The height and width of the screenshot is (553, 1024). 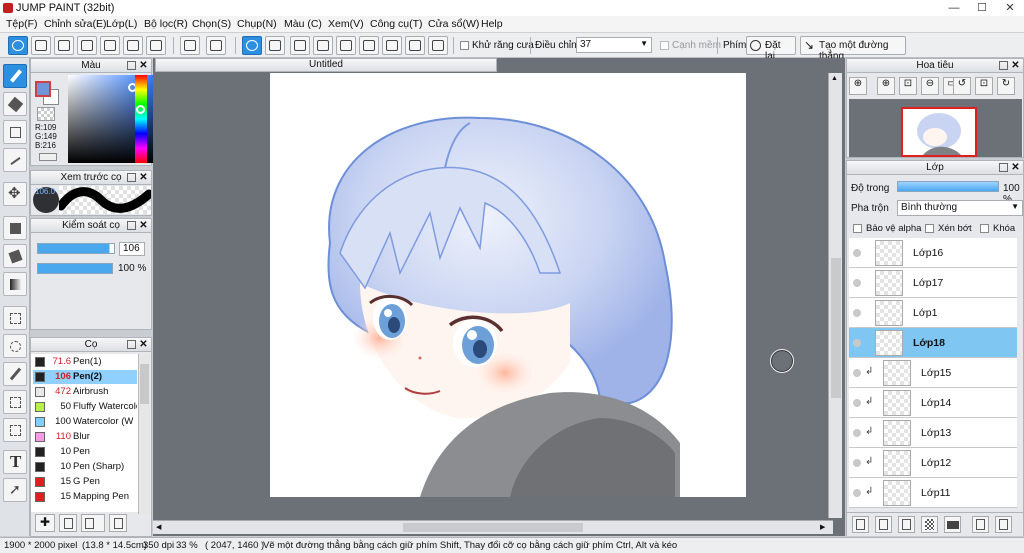 I want to click on tool-operation: ➚, so click(x=15, y=490).